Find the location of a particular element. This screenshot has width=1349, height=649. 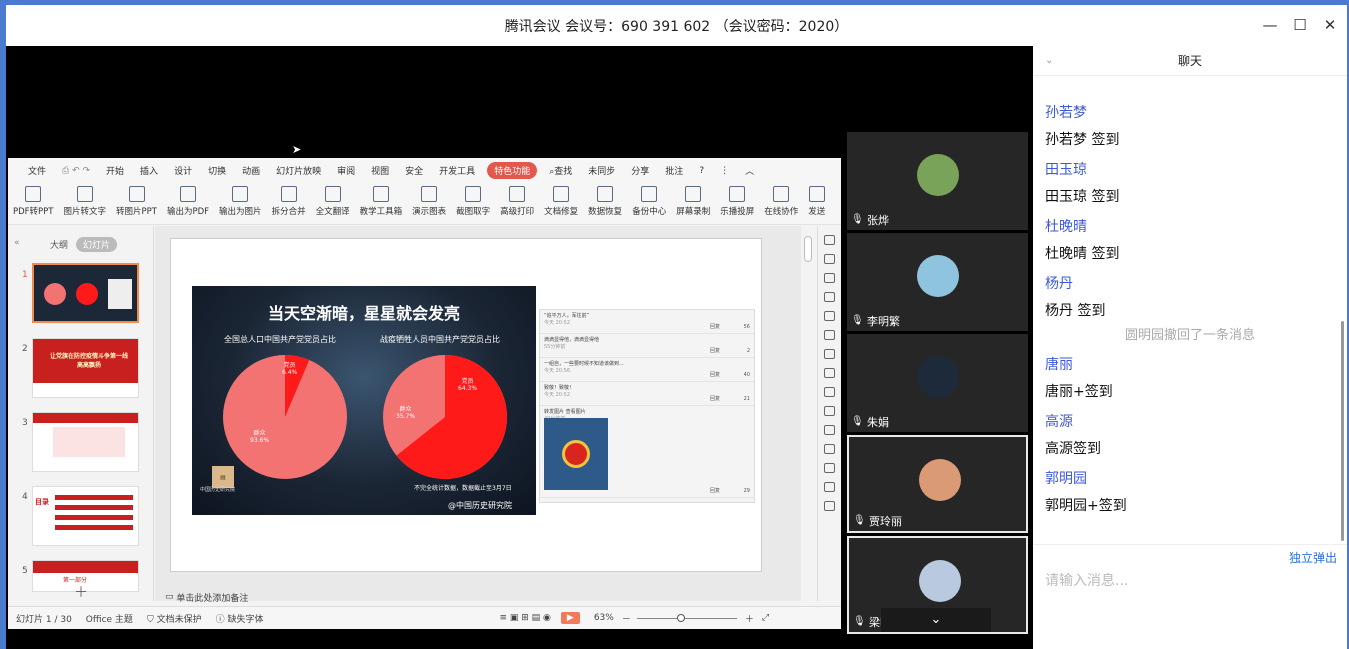

close-icon: ✕ is located at coordinates (1330, 25).